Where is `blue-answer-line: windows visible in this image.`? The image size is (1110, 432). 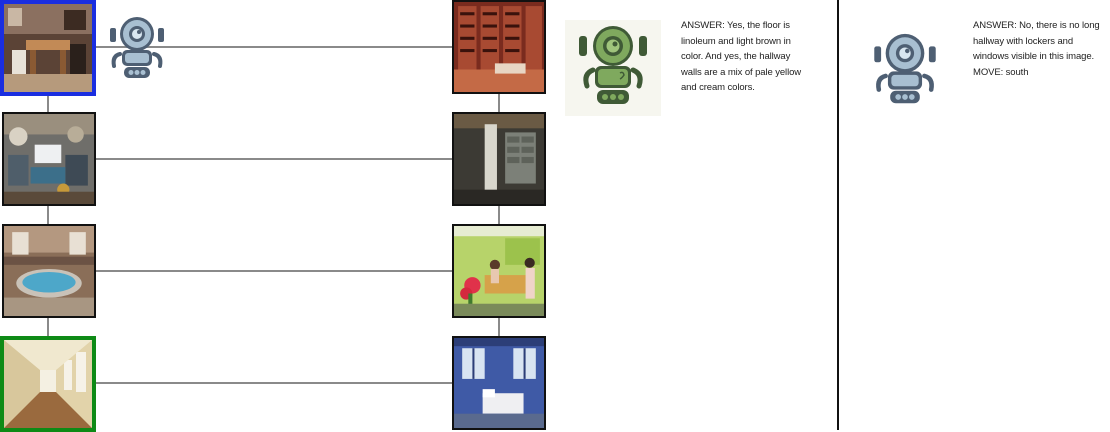
blue-answer-line: windows visible in this image. is located at coordinates (1034, 56).